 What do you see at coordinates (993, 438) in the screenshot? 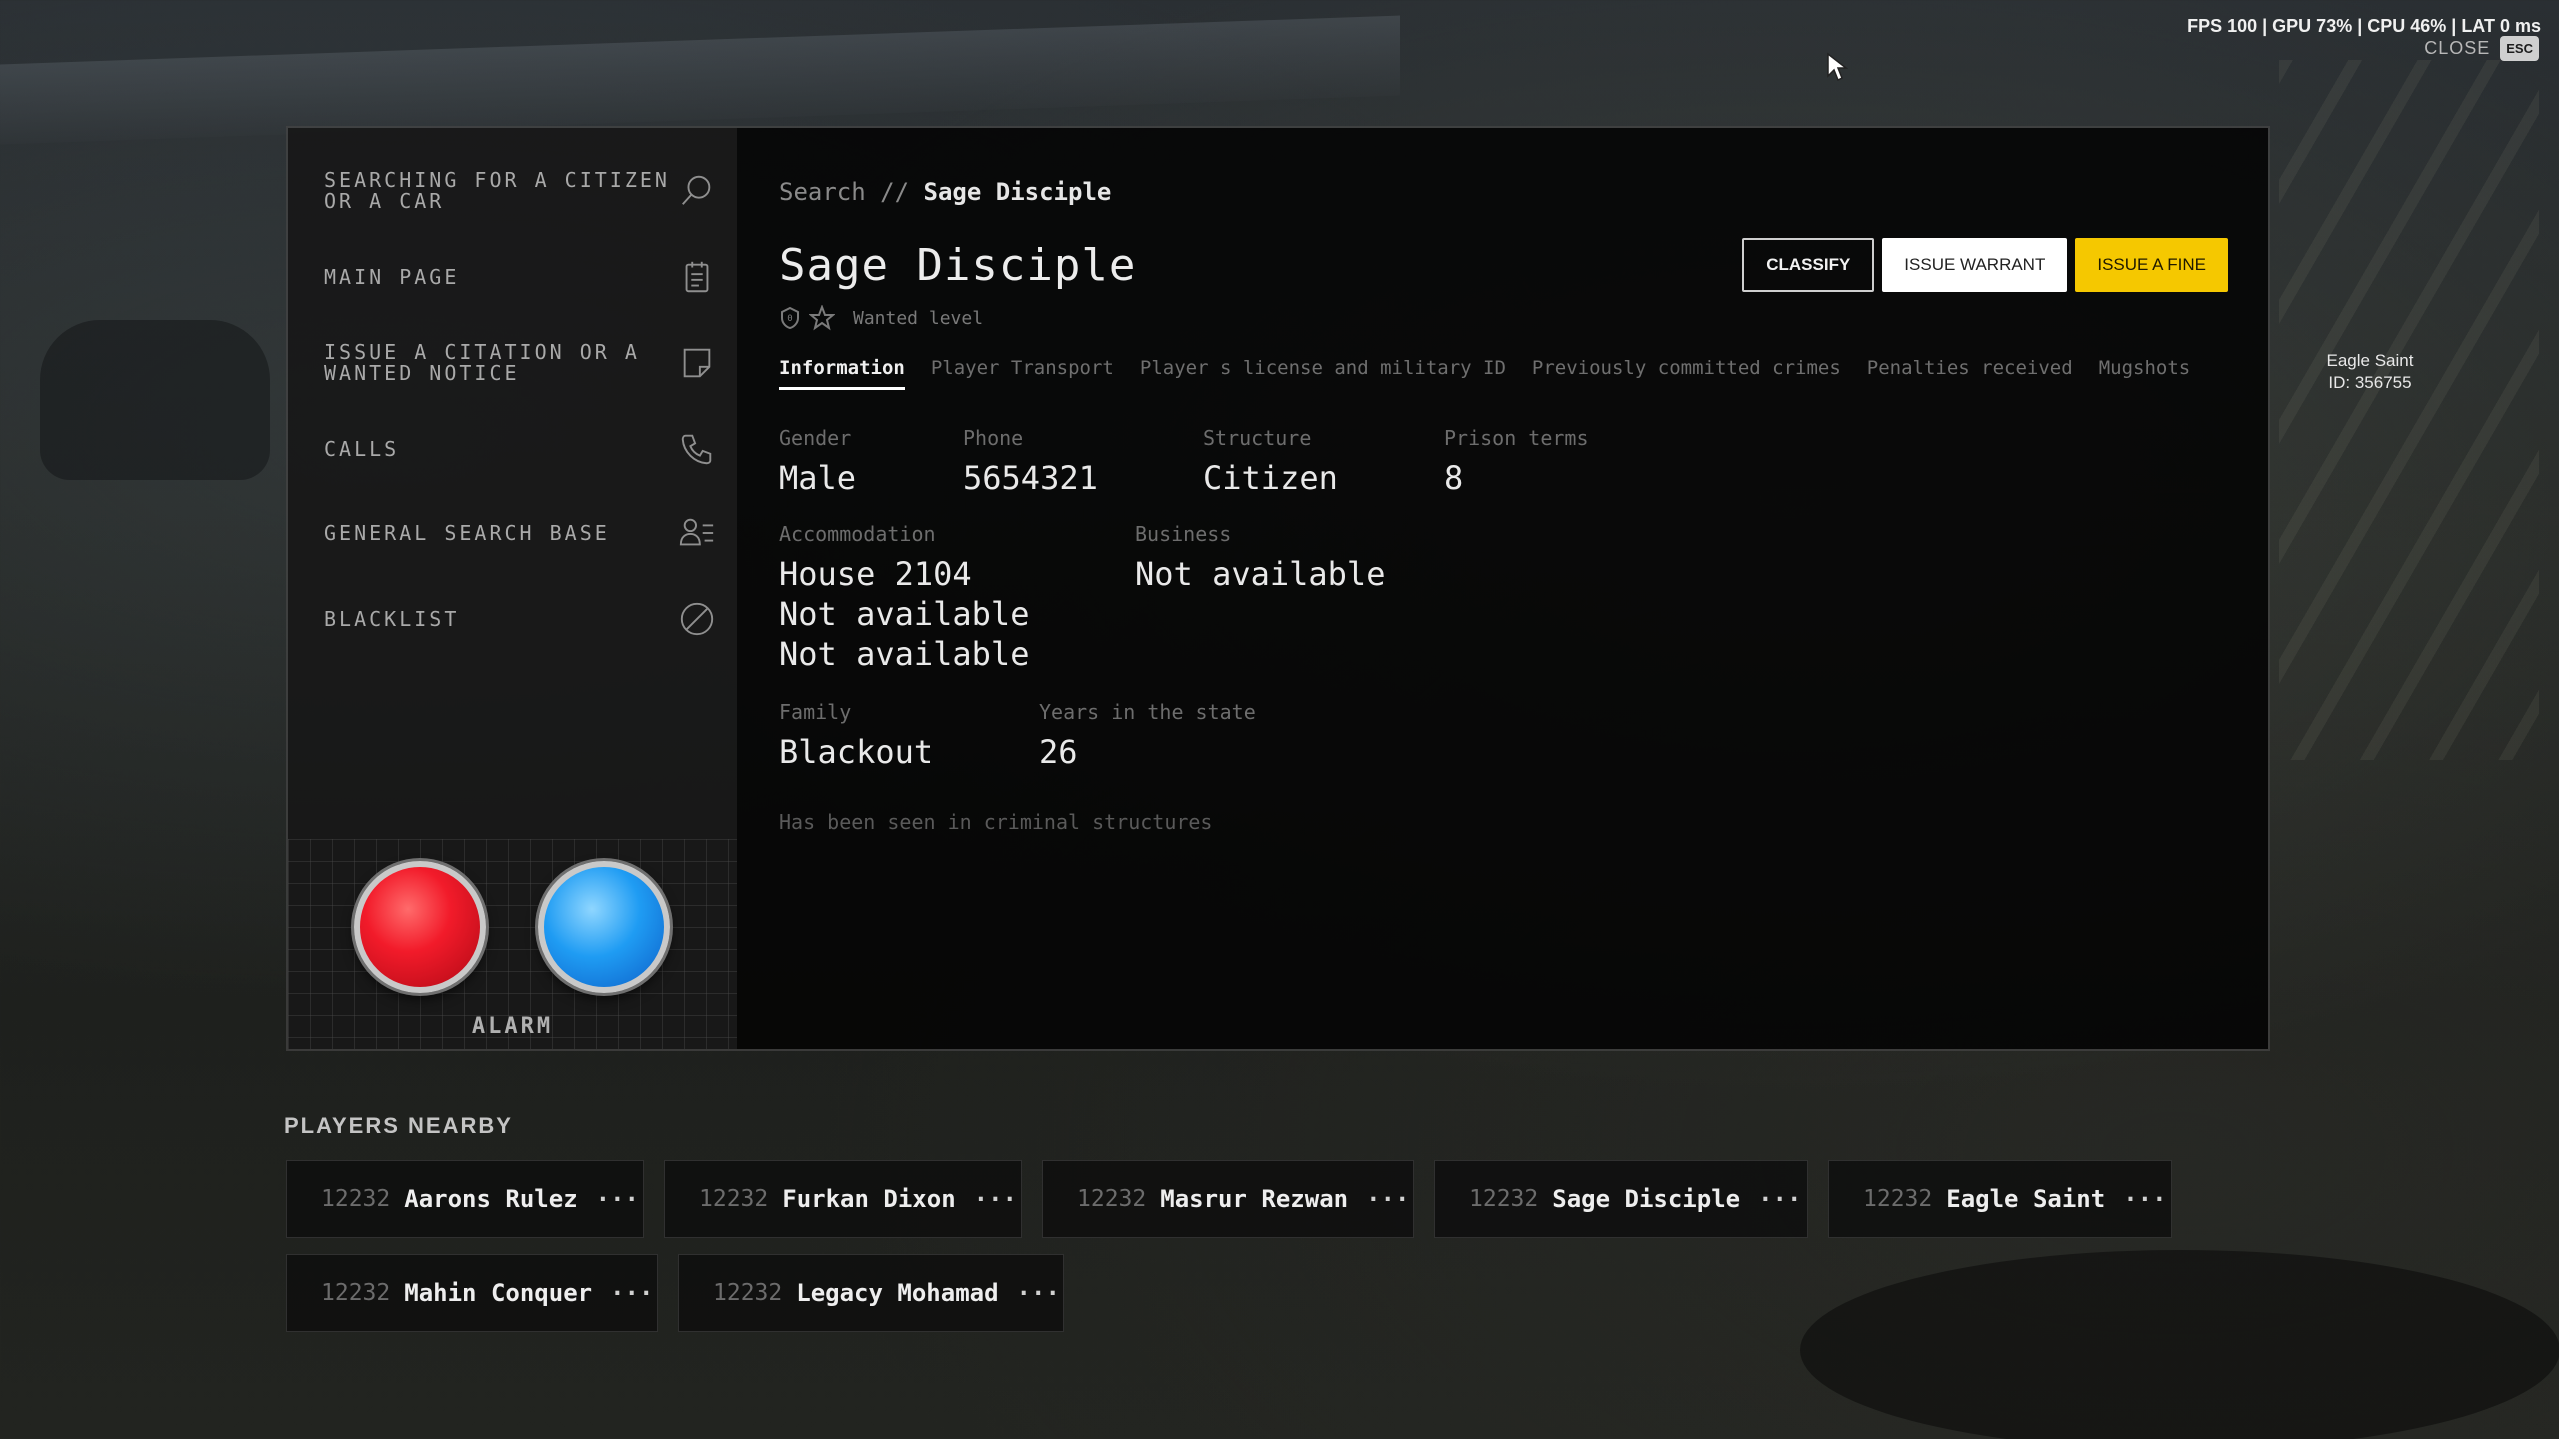
I see `phone-label: Phone` at bounding box center [993, 438].